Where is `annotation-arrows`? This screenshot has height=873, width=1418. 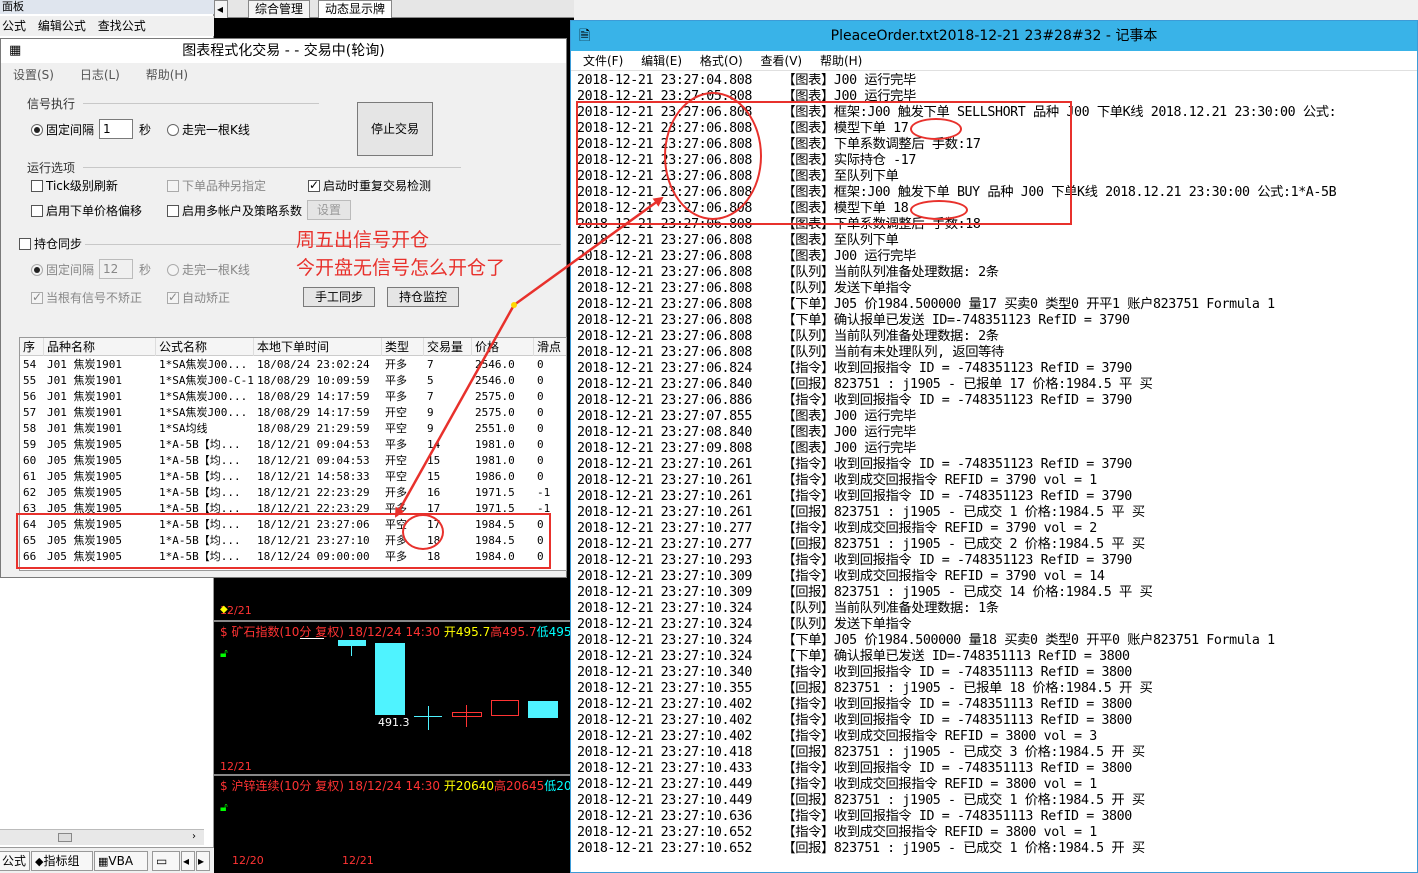 annotation-arrows is located at coordinates (529, 357).